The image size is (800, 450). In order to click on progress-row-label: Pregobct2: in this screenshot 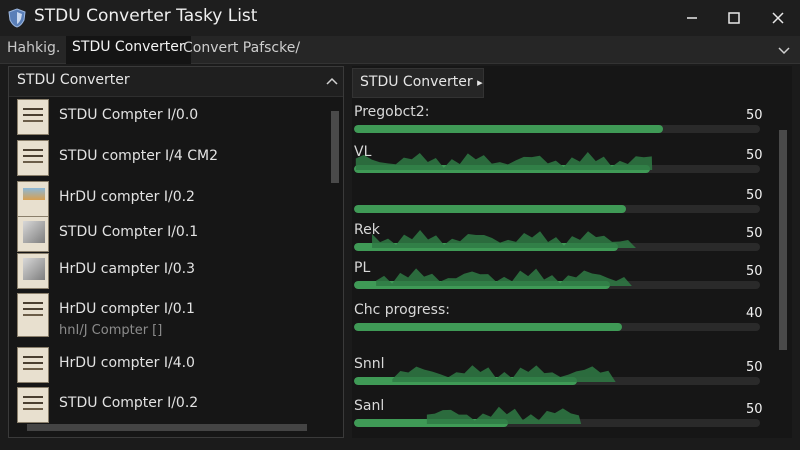, I will do `click(392, 112)`.